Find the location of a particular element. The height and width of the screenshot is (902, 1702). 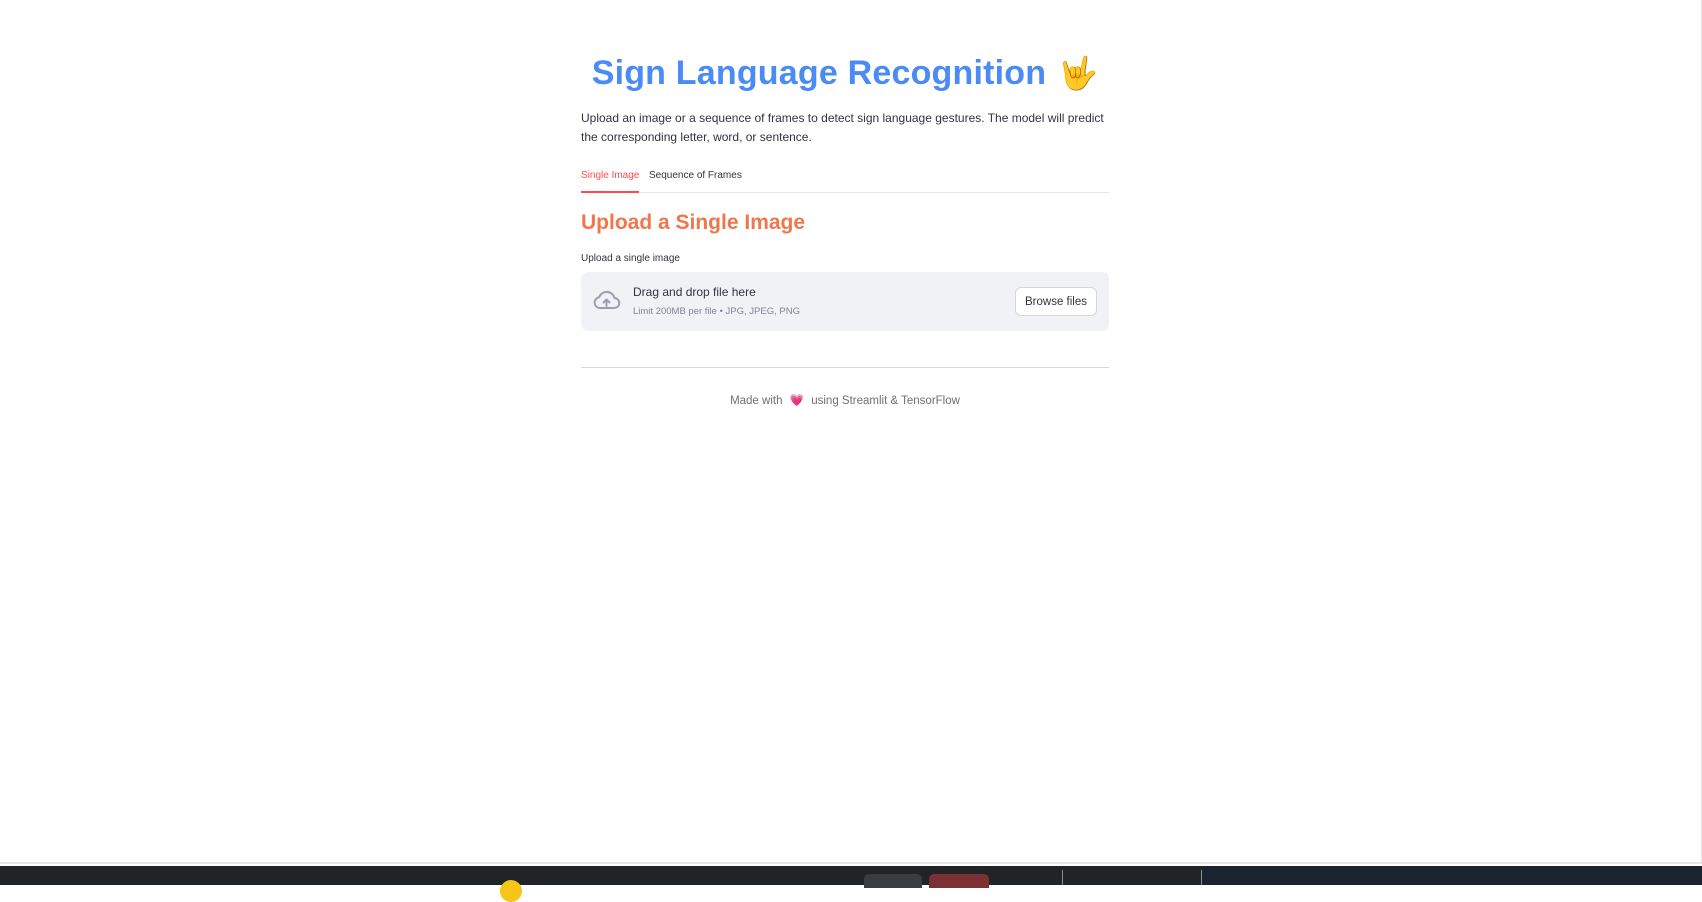

footer-suffix: using Streamlit & TensorFlow is located at coordinates (885, 401).